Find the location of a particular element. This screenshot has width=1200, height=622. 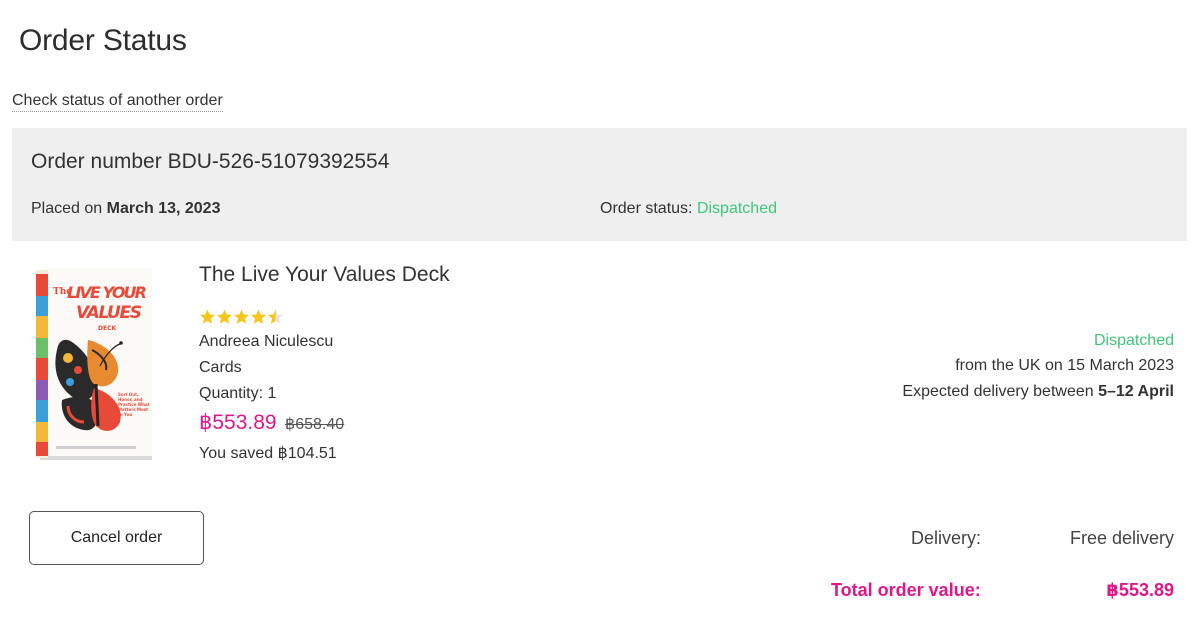

order-status-label: Order status: is located at coordinates (646, 208).